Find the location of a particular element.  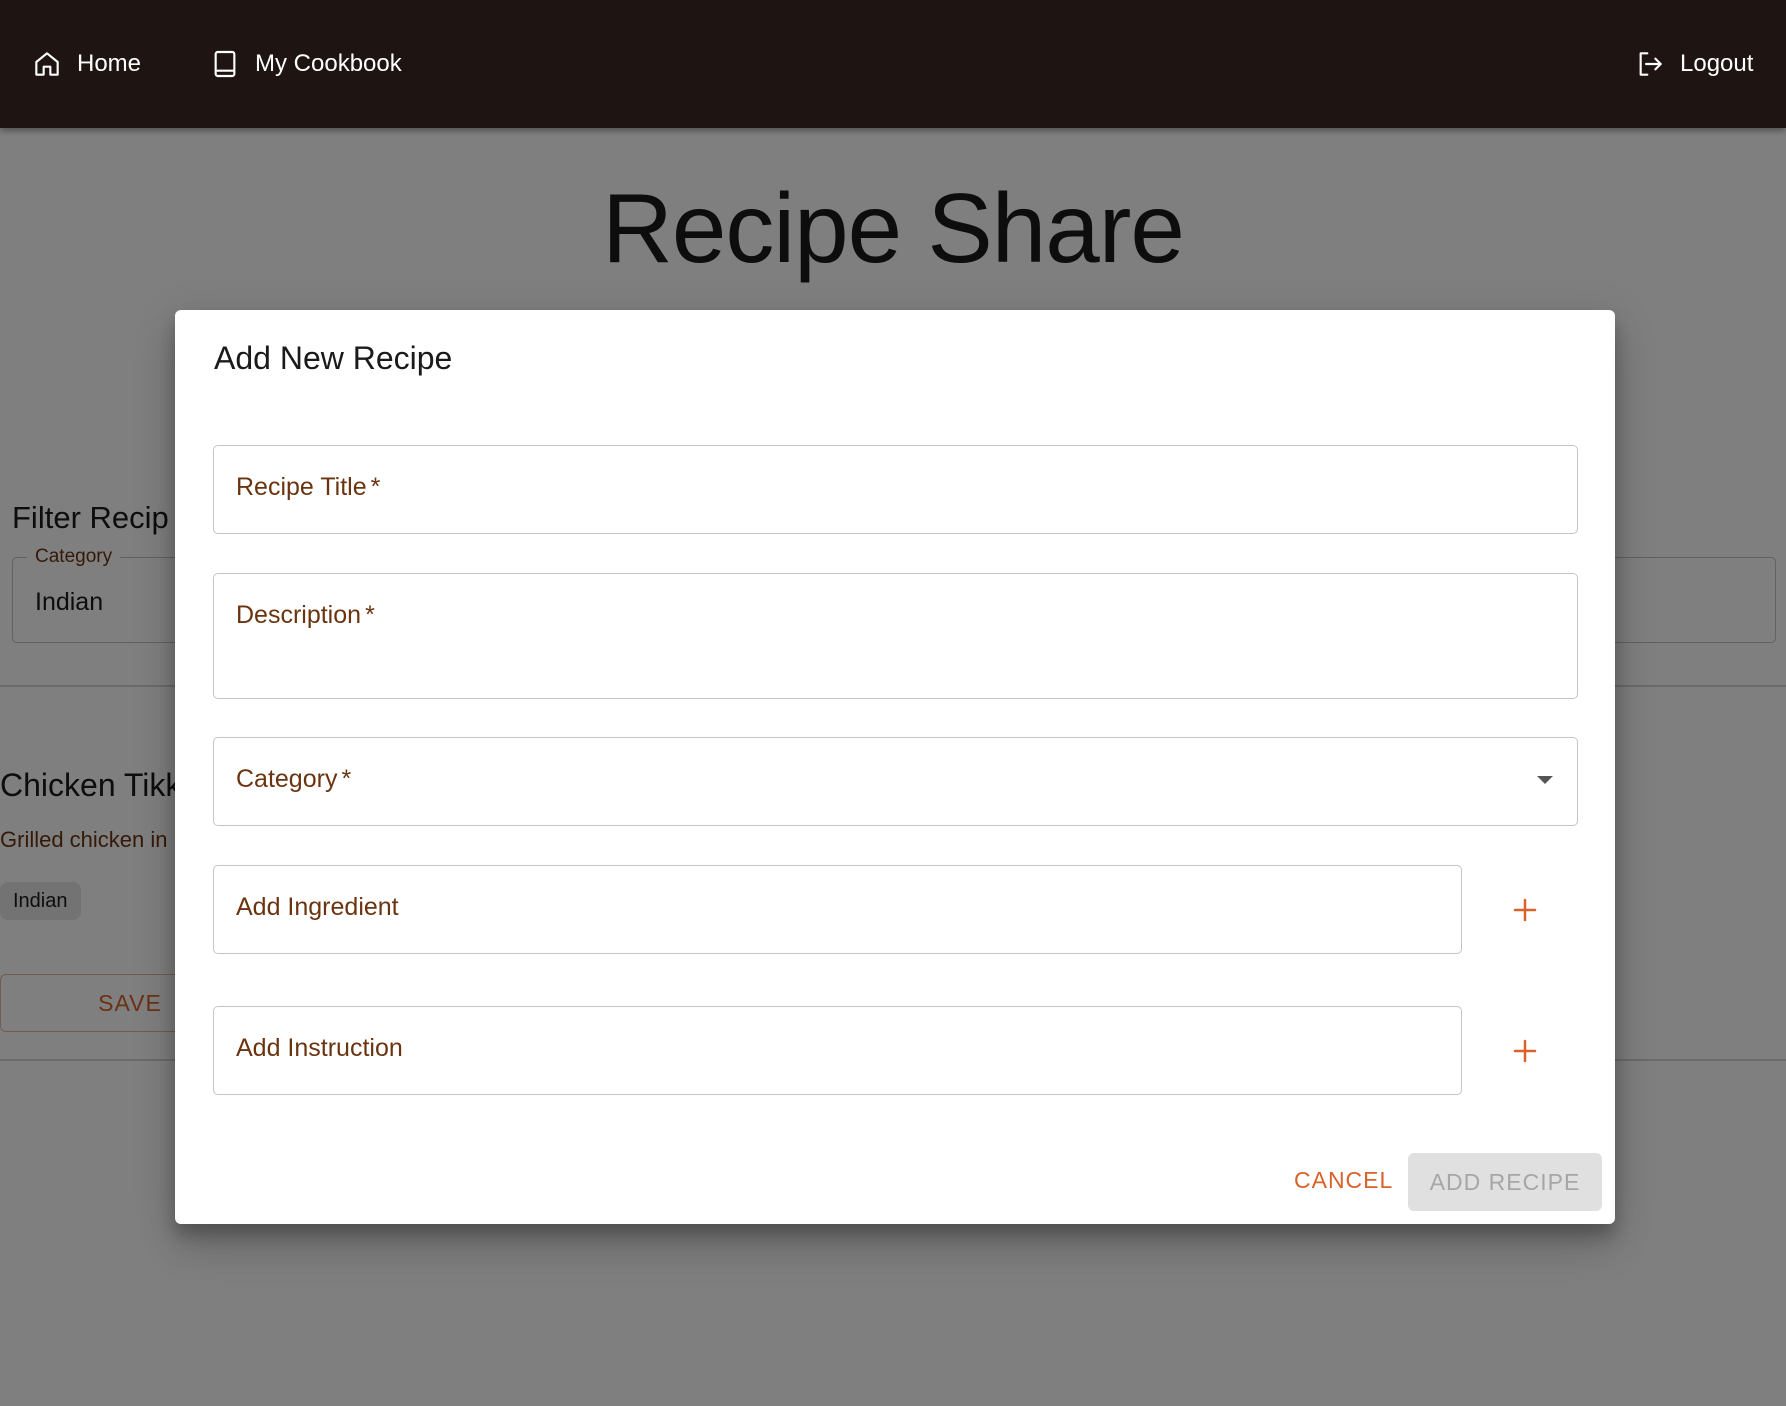

app-bar: Home My Cookbook Logout is located at coordinates (893, 64).